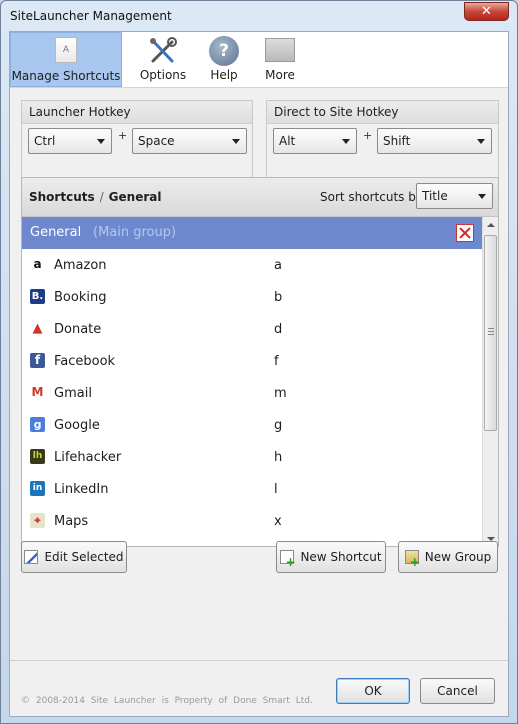  Describe the element at coordinates (135, 232) in the screenshot. I see `group-note: (Main group)` at that location.